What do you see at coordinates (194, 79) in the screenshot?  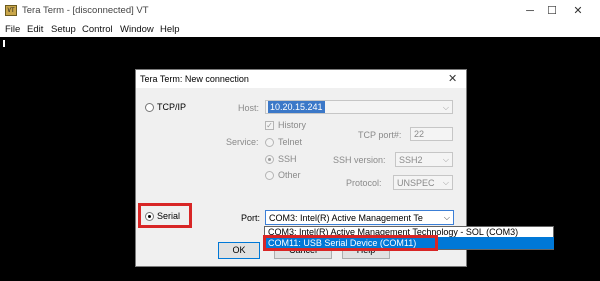 I see `dialog-title: Tera Term: New connection` at bounding box center [194, 79].